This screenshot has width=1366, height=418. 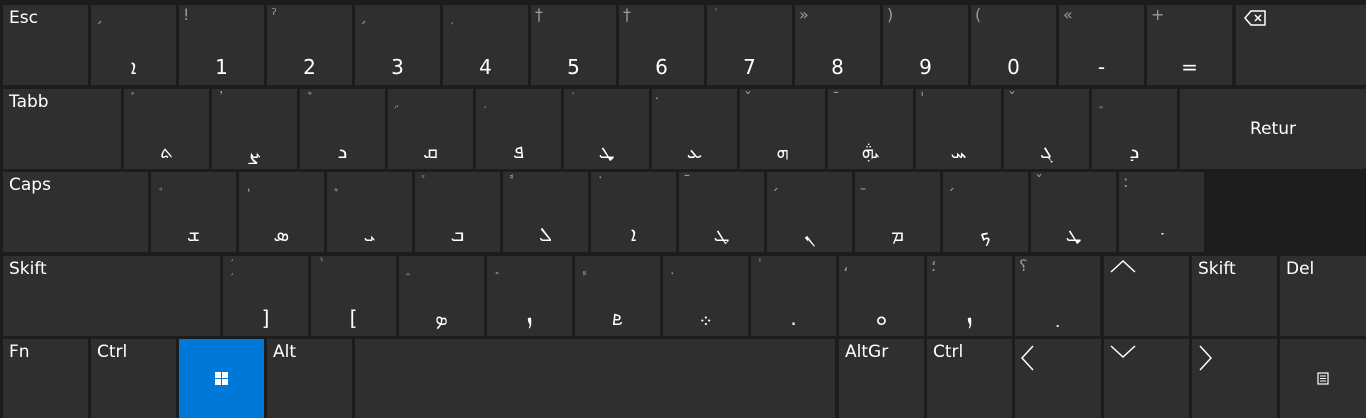 I want to click on key-secondary-symbol: ˏ, so click(x=951, y=181).